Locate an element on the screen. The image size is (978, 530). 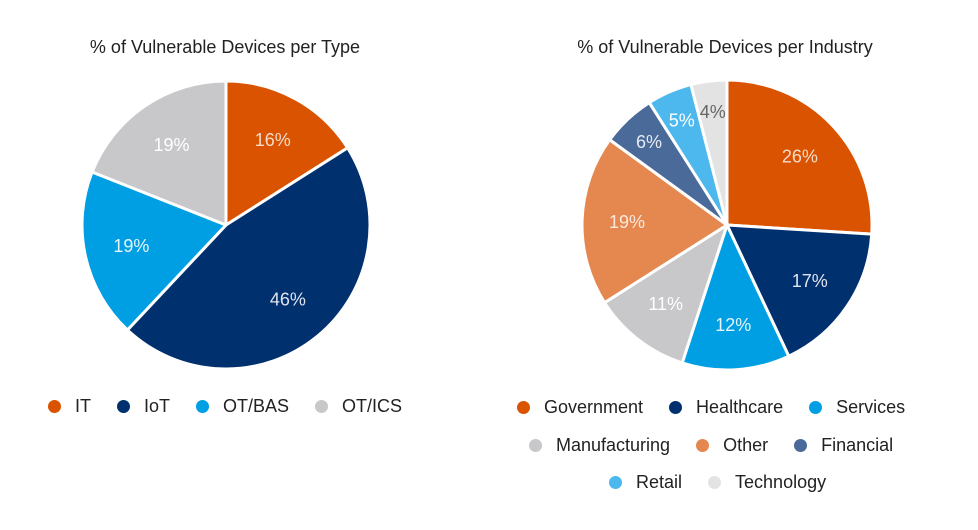
legend-item-other: Other is located at coordinates (732, 445).